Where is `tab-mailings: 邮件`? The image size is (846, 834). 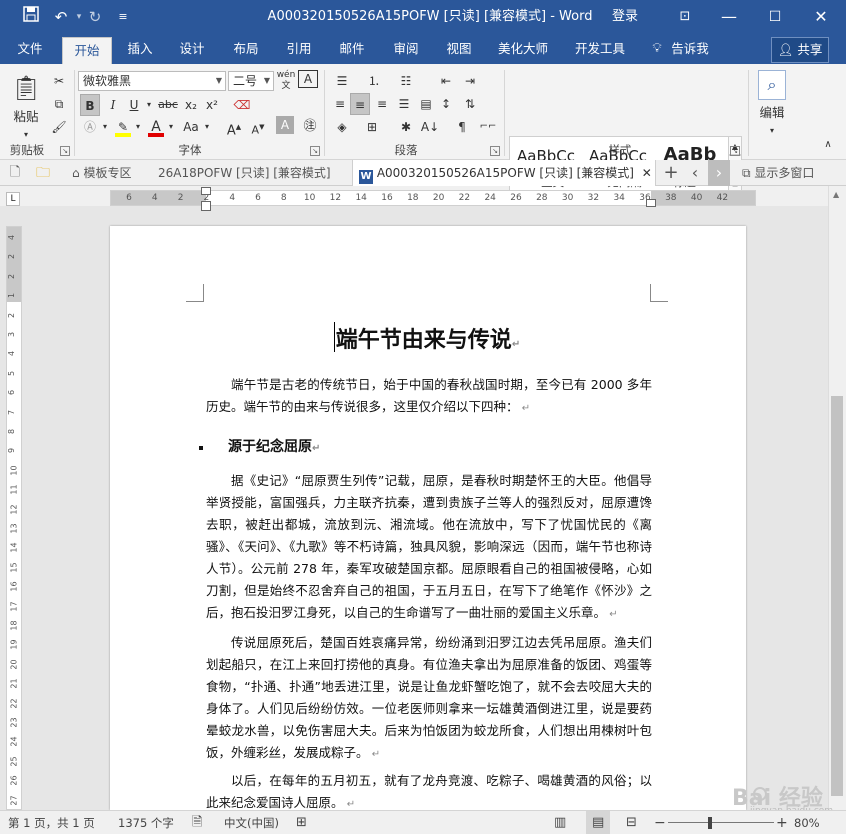 tab-mailings: 邮件 is located at coordinates (352, 49).